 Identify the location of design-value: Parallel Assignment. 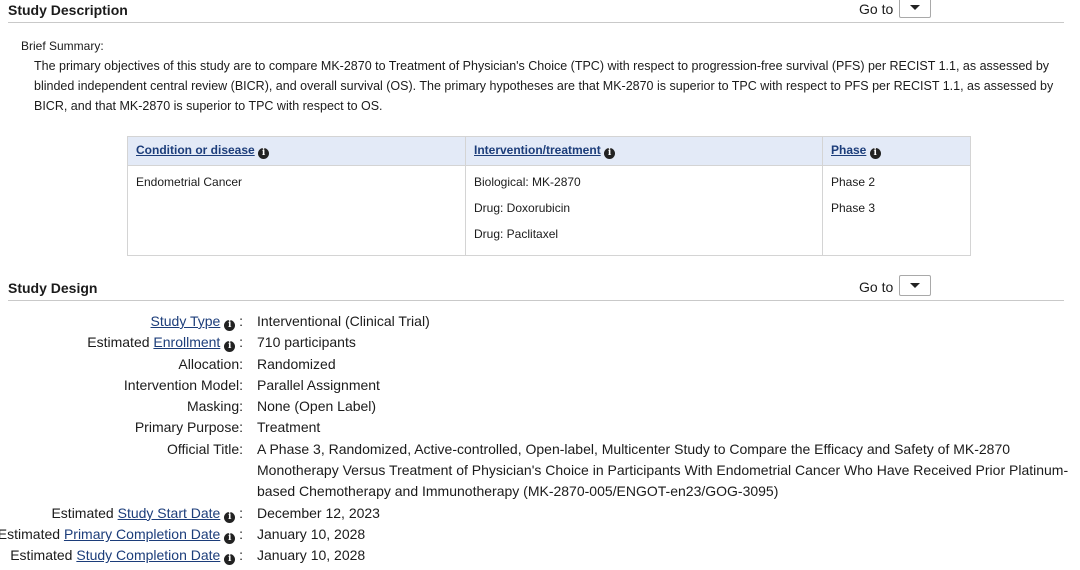
(318, 384).